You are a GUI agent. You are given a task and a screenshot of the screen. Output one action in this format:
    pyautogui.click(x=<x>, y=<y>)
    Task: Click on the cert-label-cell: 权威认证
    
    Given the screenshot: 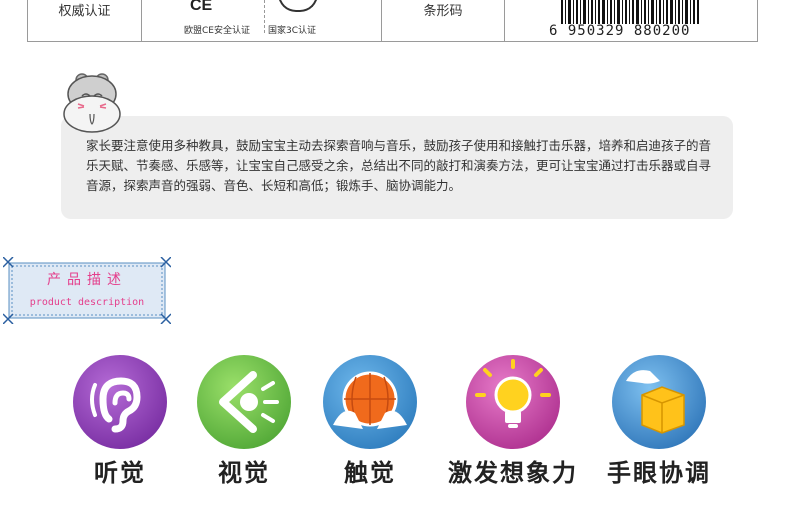 What is the action you would take?
    pyautogui.click(x=85, y=20)
    